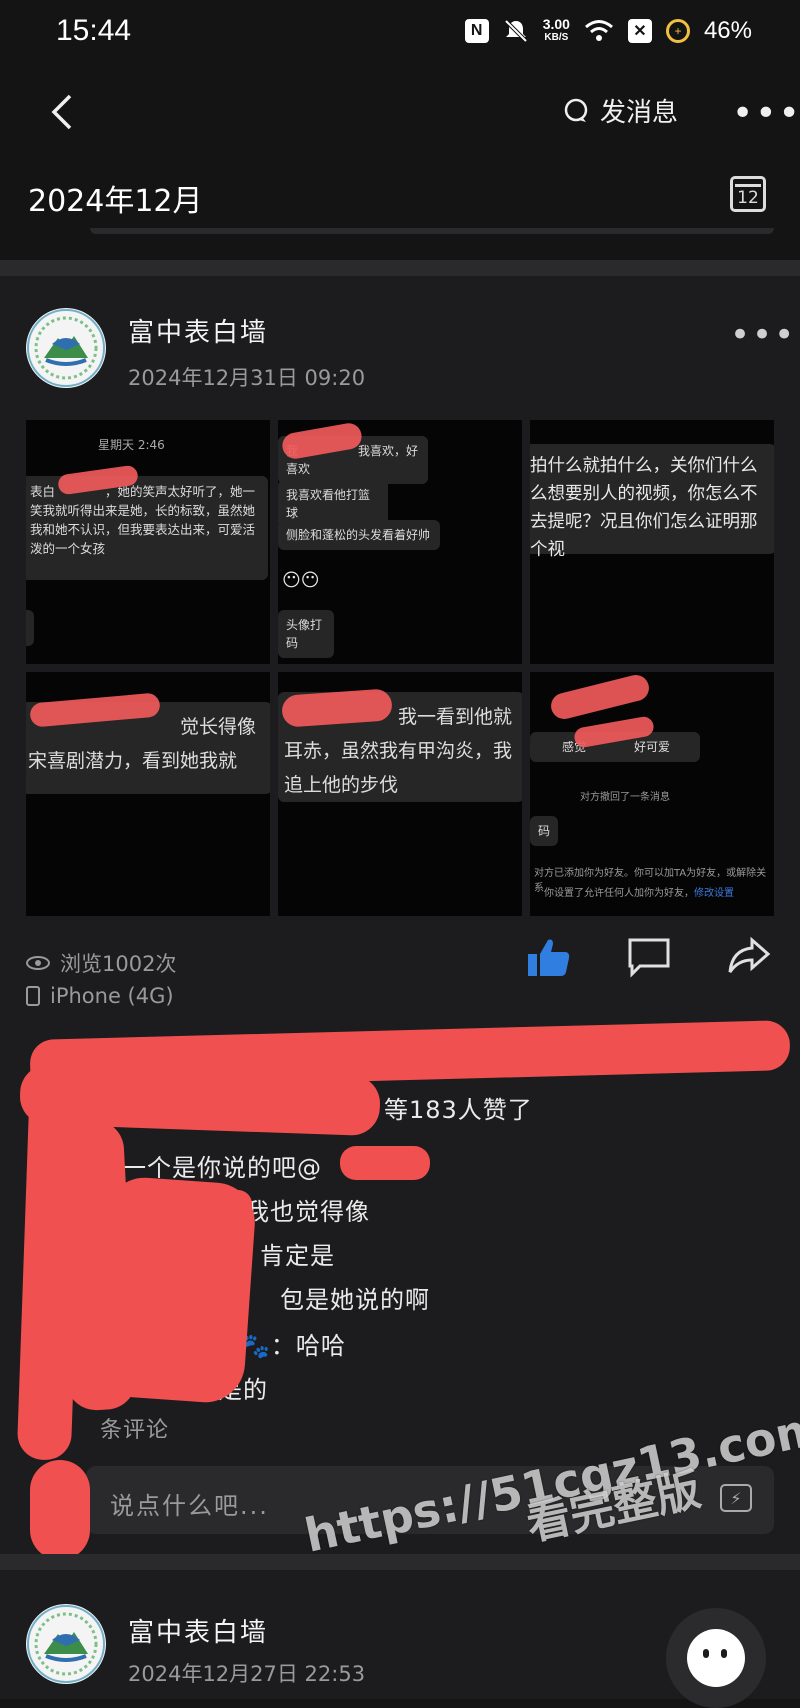 Image resolution: width=800 pixels, height=1708 pixels. I want to click on top-bar: 发消息 •••, so click(400, 112).